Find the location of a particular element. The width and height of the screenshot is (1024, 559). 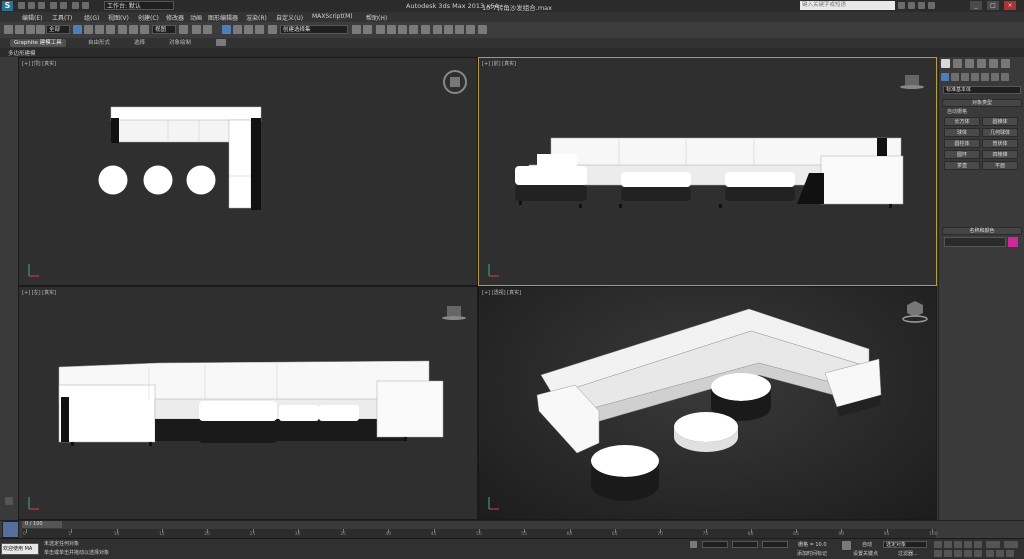

goto-end-icon is located at coordinates (978, 544).